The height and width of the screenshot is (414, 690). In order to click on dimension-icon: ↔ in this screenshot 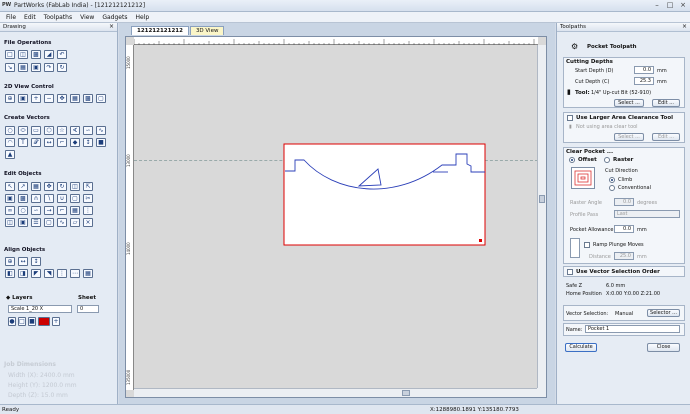, I will do `click(49, 142)`.